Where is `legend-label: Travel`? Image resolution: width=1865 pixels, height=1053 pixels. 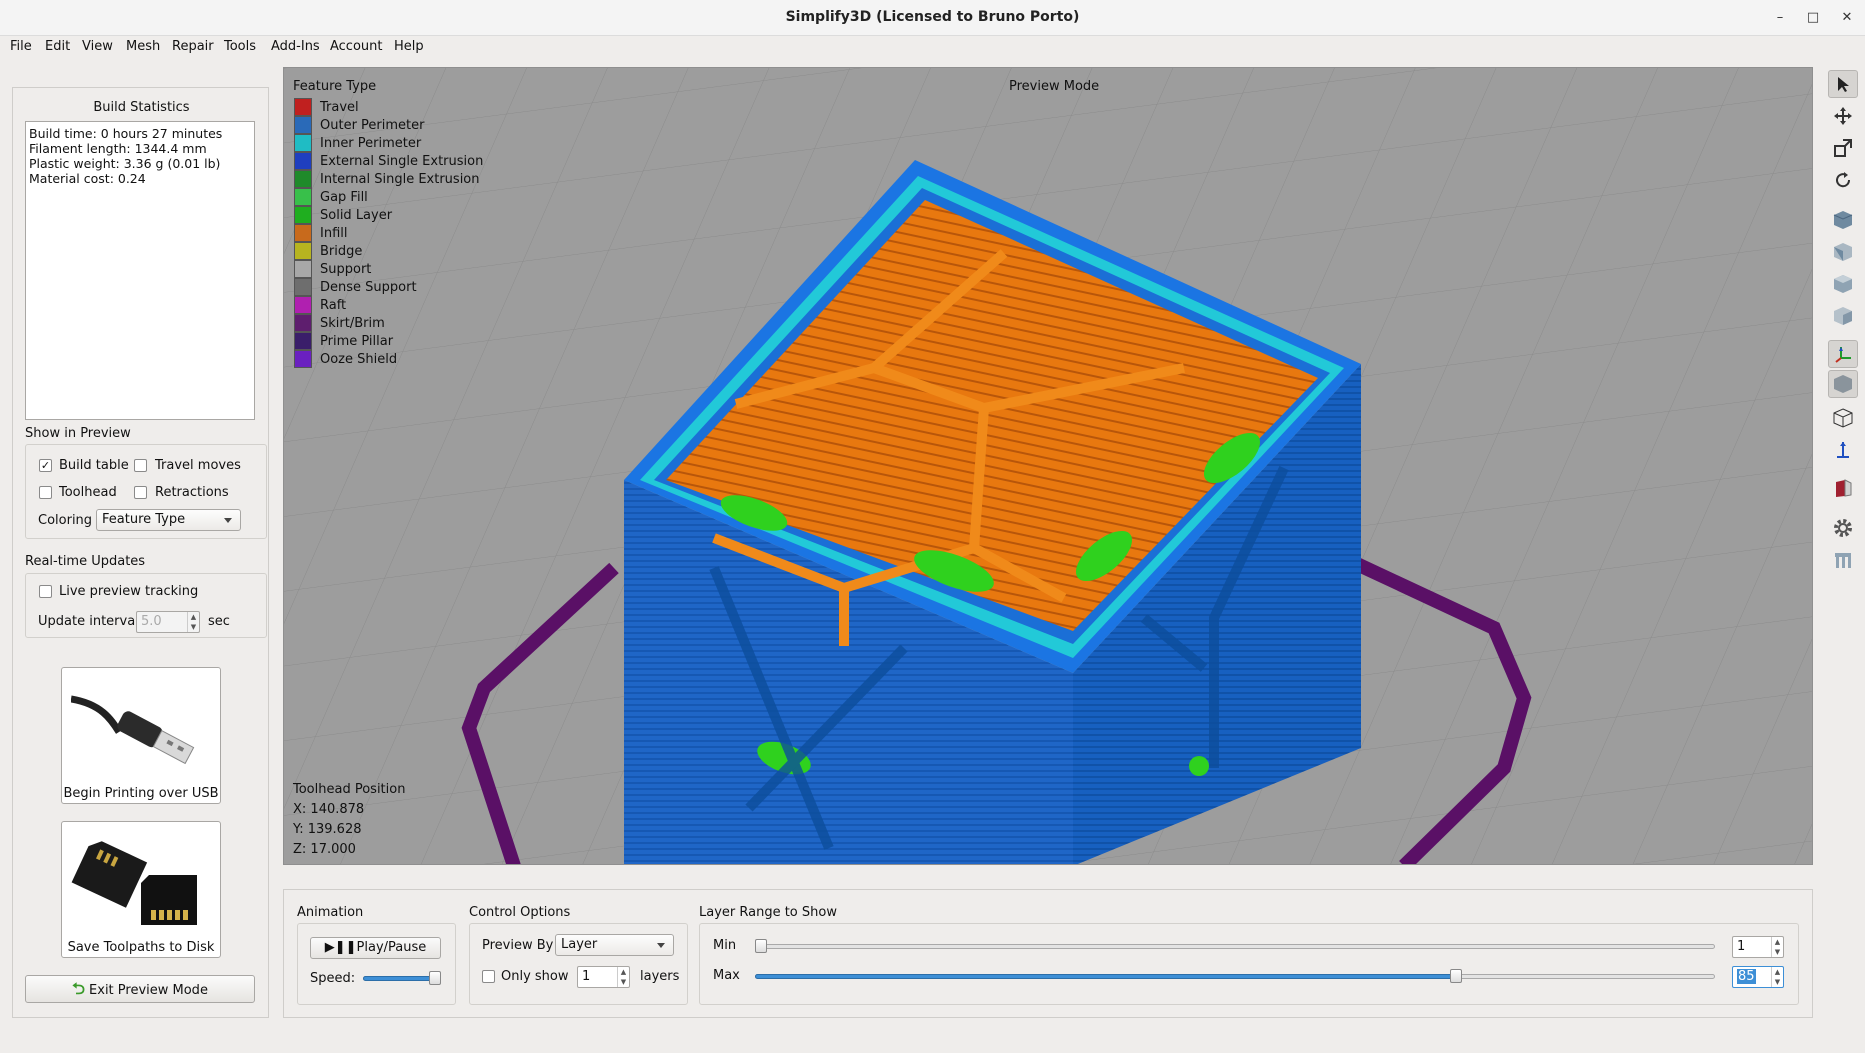 legend-label: Travel is located at coordinates (339, 107).